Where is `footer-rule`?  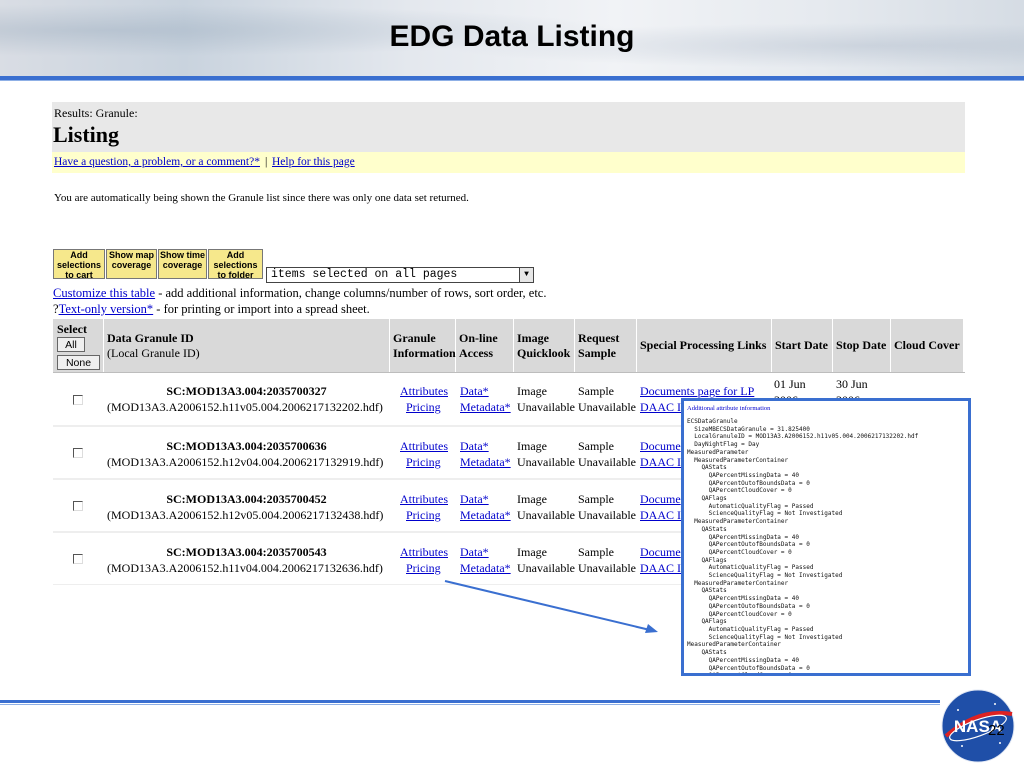
footer-rule is located at coordinates (470, 701).